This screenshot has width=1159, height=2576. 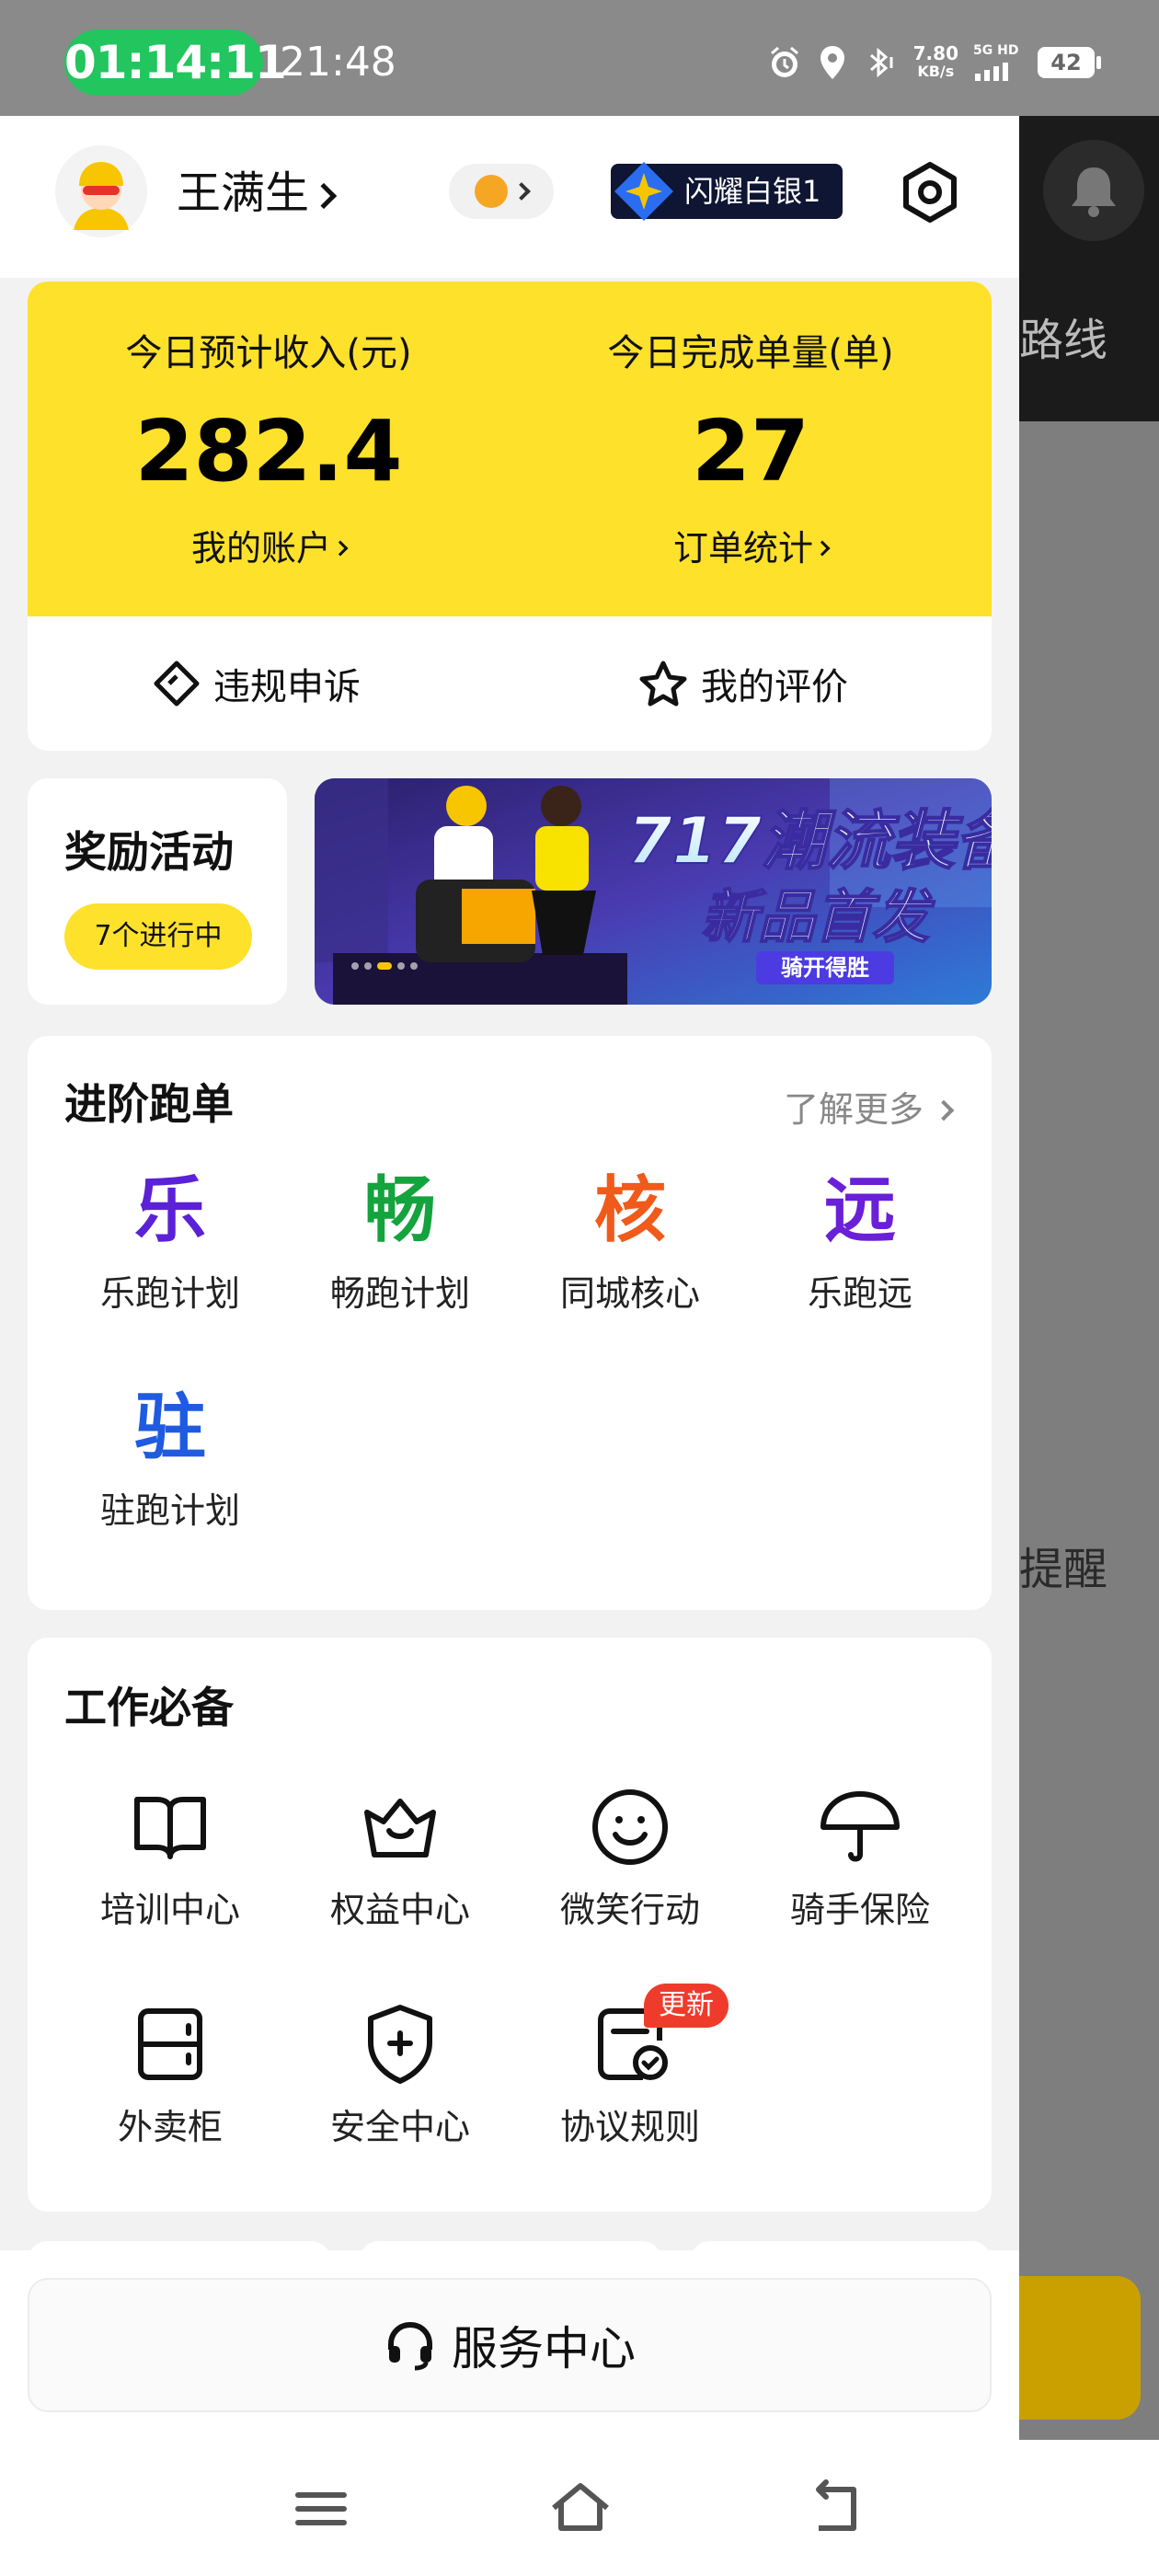 I want to click on plan-city-core: 核 同城核心, so click(x=630, y=1243).